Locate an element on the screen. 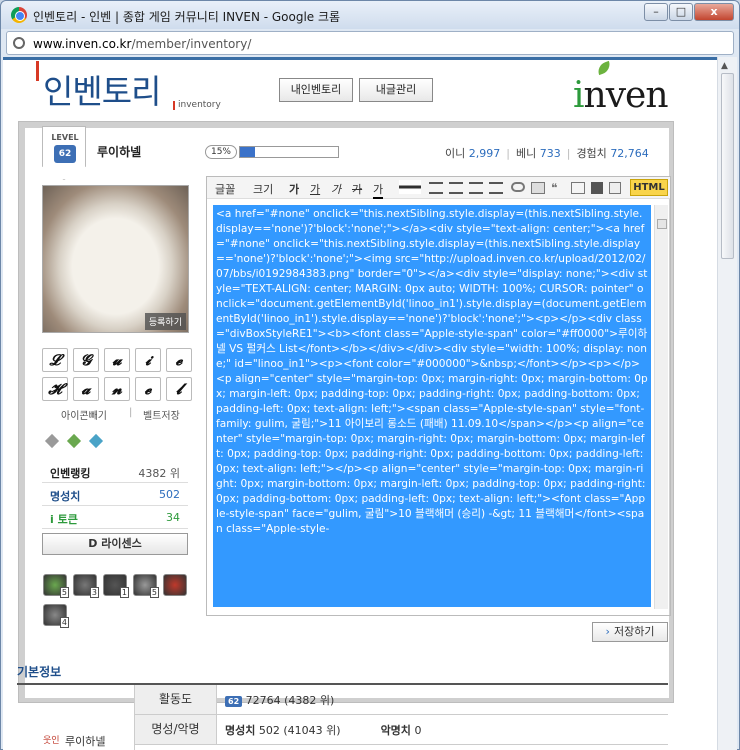 The height and width of the screenshot is (750, 740). basic-info-name: 루이하넬 is located at coordinates (85, 741).